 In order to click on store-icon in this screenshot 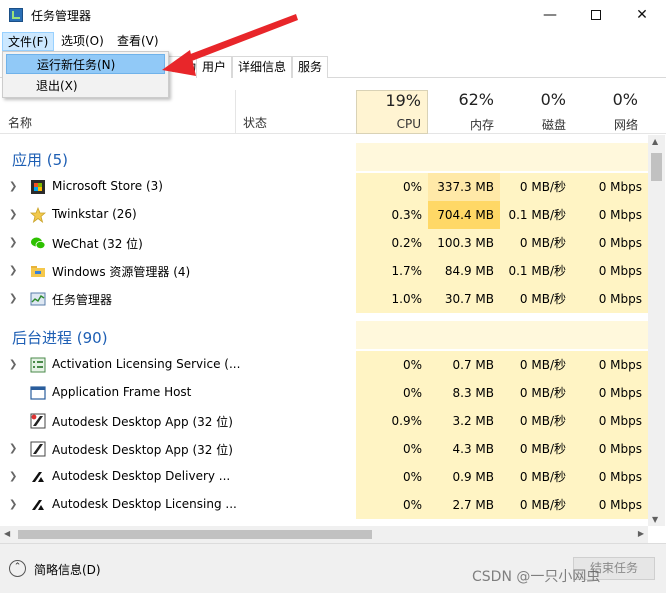, I will do `click(38, 187)`.